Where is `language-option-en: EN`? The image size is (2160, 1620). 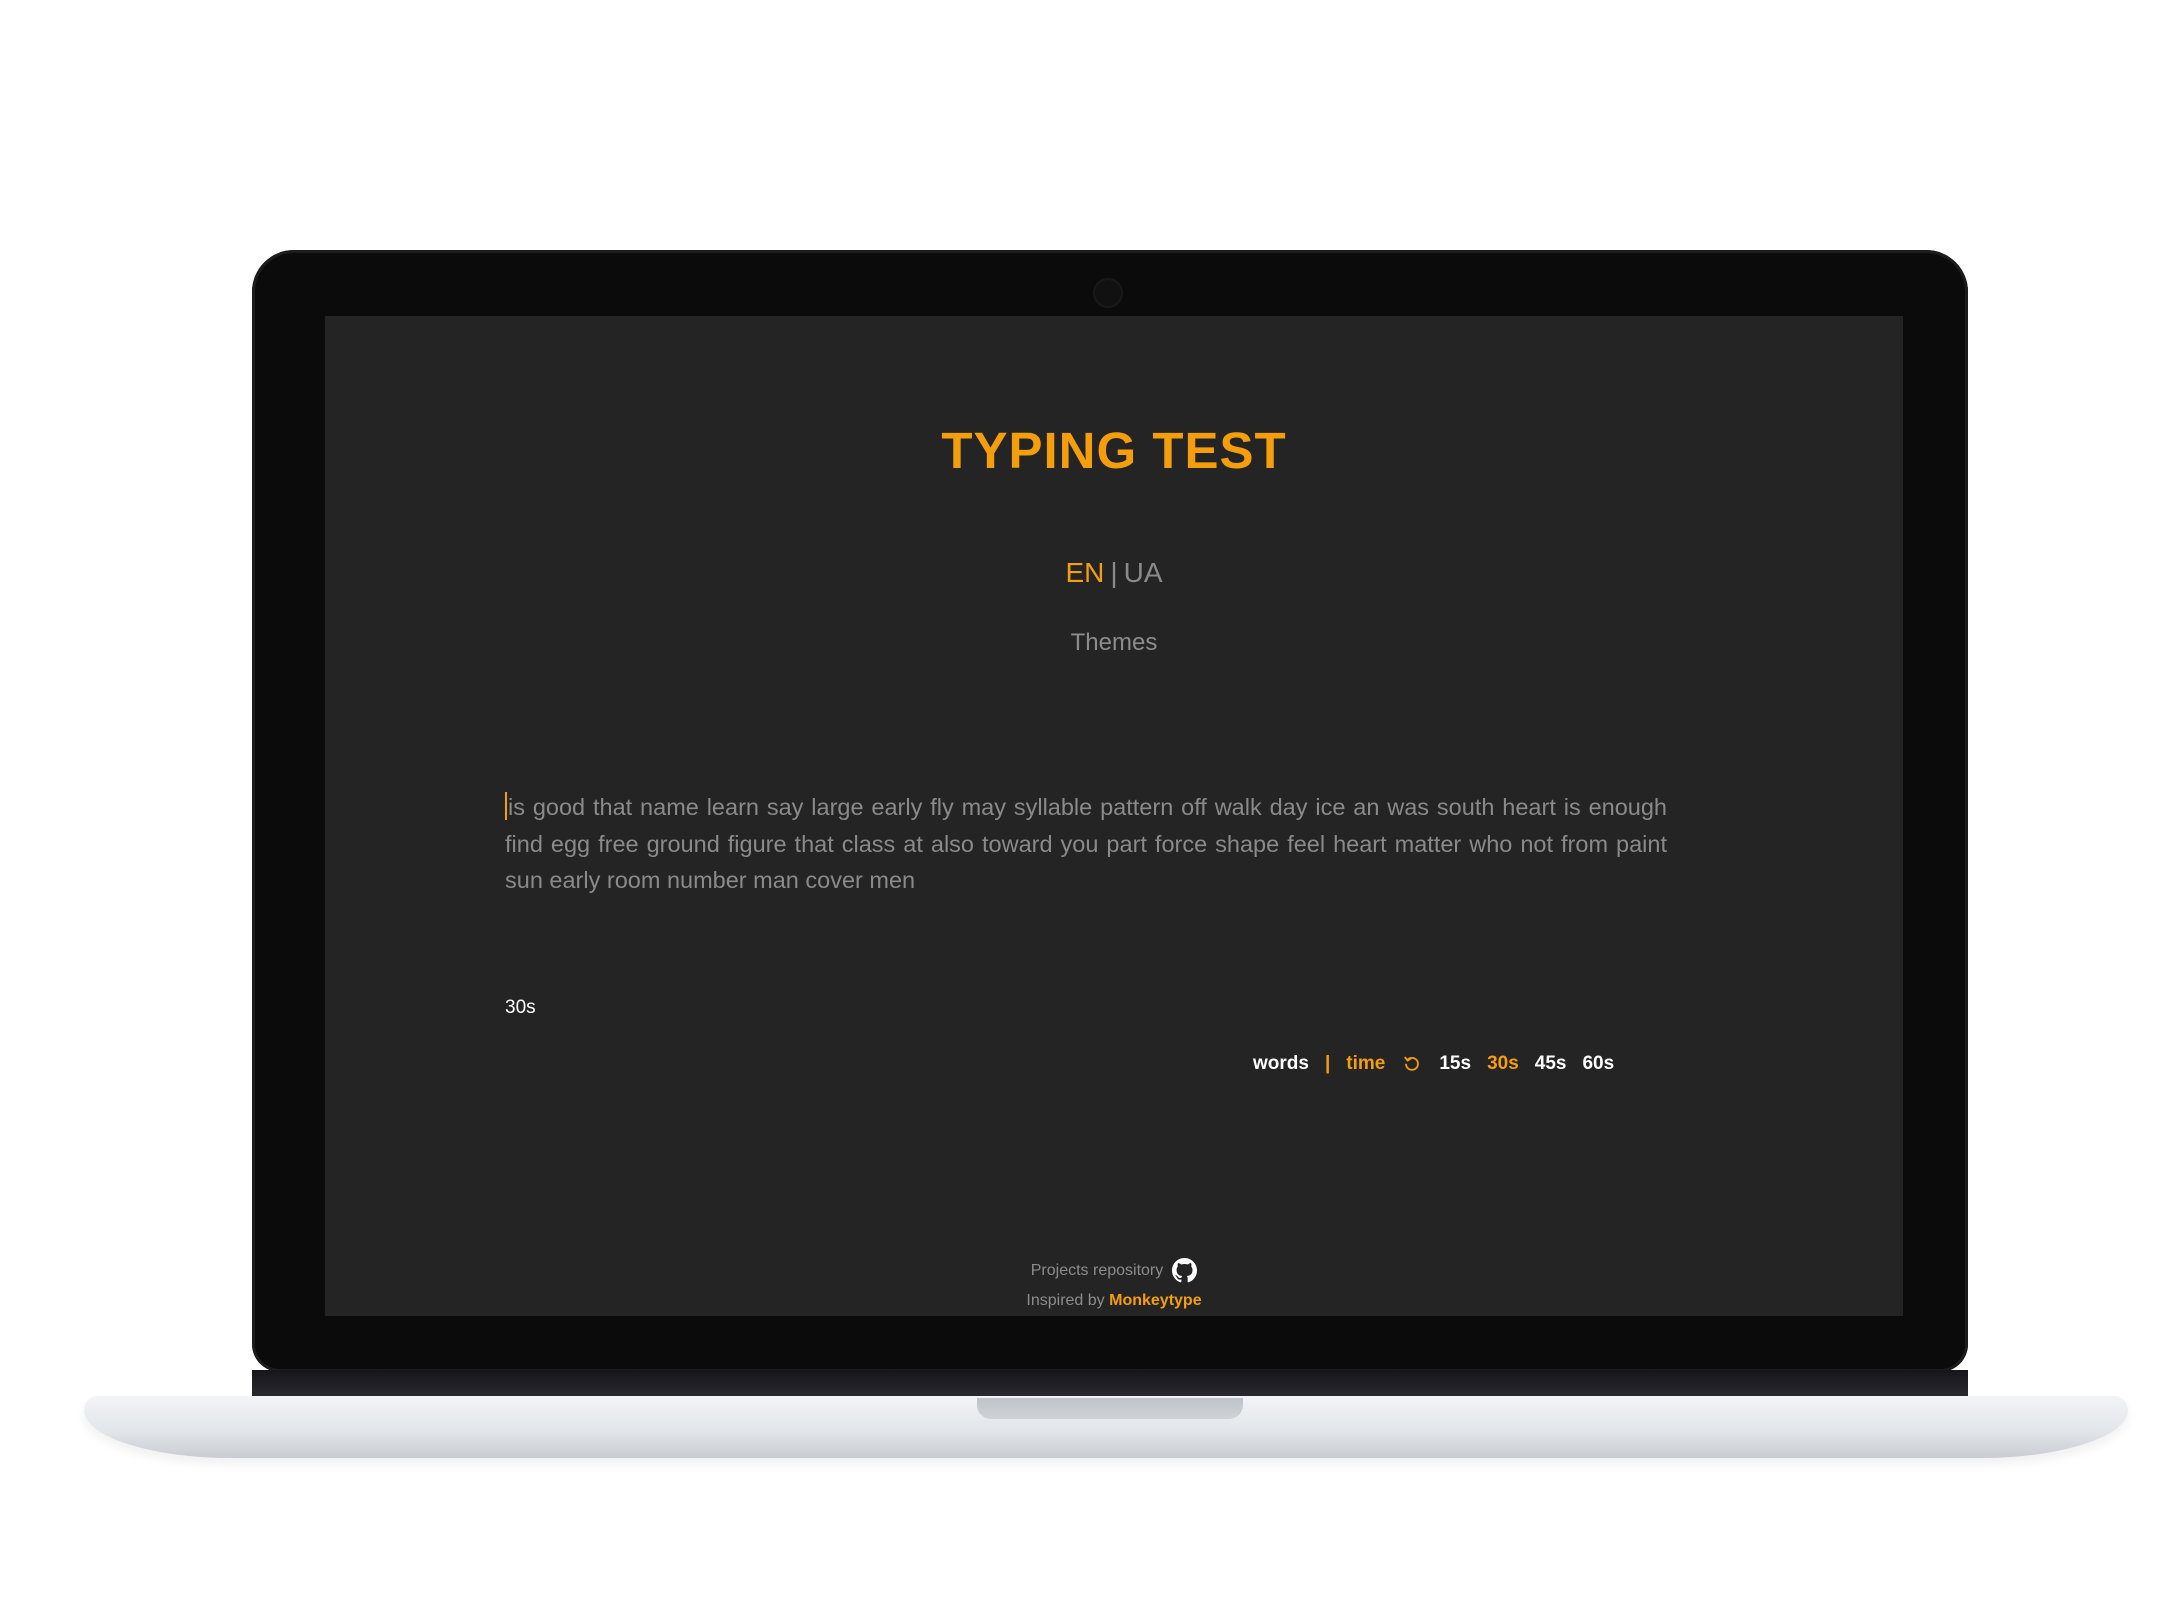 language-option-en: EN is located at coordinates (1084, 572).